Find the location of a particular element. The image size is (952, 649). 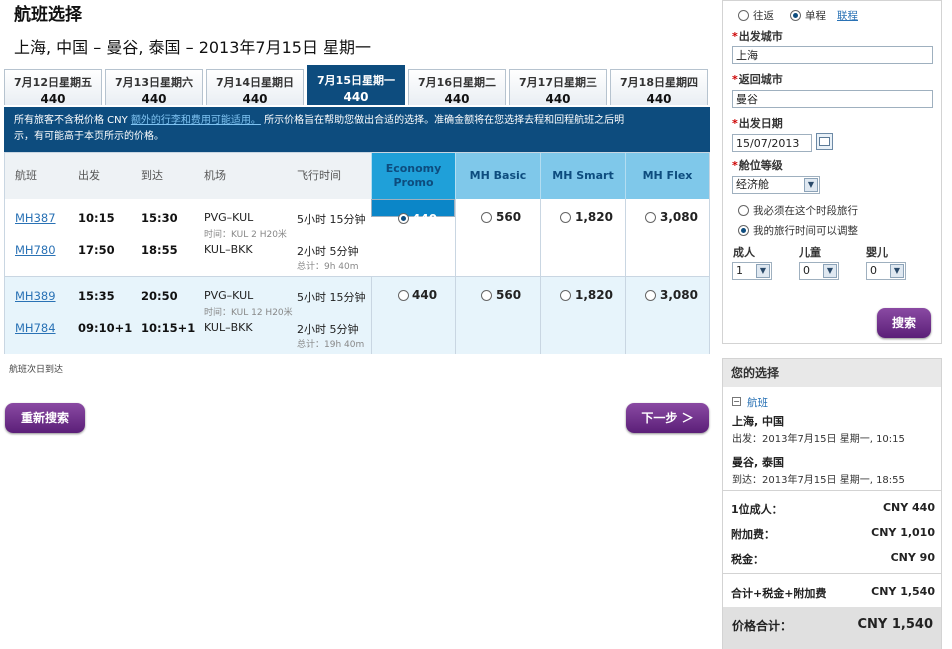

summary-section-flights: 航班 is located at coordinates (757, 402).